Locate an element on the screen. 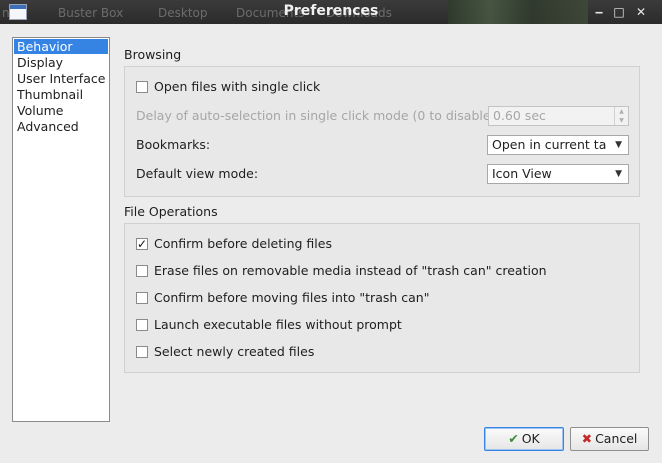  select-new-files-option: Select newly created files is located at coordinates (225, 352).